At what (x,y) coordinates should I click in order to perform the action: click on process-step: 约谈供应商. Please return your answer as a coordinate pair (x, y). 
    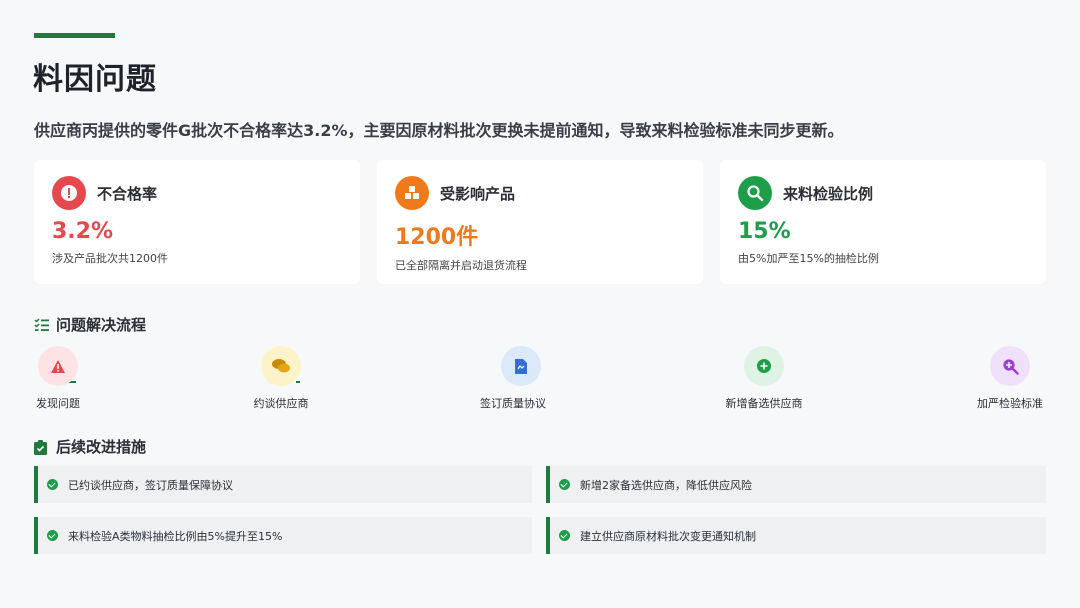
    Looking at the image, I should click on (281, 378).